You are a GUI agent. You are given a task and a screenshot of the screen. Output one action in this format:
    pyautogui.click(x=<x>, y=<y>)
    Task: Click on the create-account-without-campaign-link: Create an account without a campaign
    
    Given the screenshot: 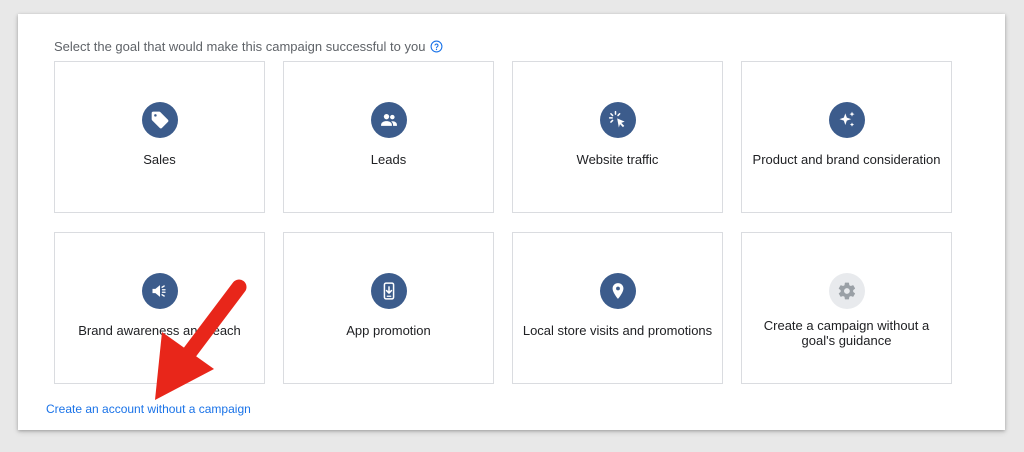 What is the action you would take?
    pyautogui.click(x=148, y=409)
    